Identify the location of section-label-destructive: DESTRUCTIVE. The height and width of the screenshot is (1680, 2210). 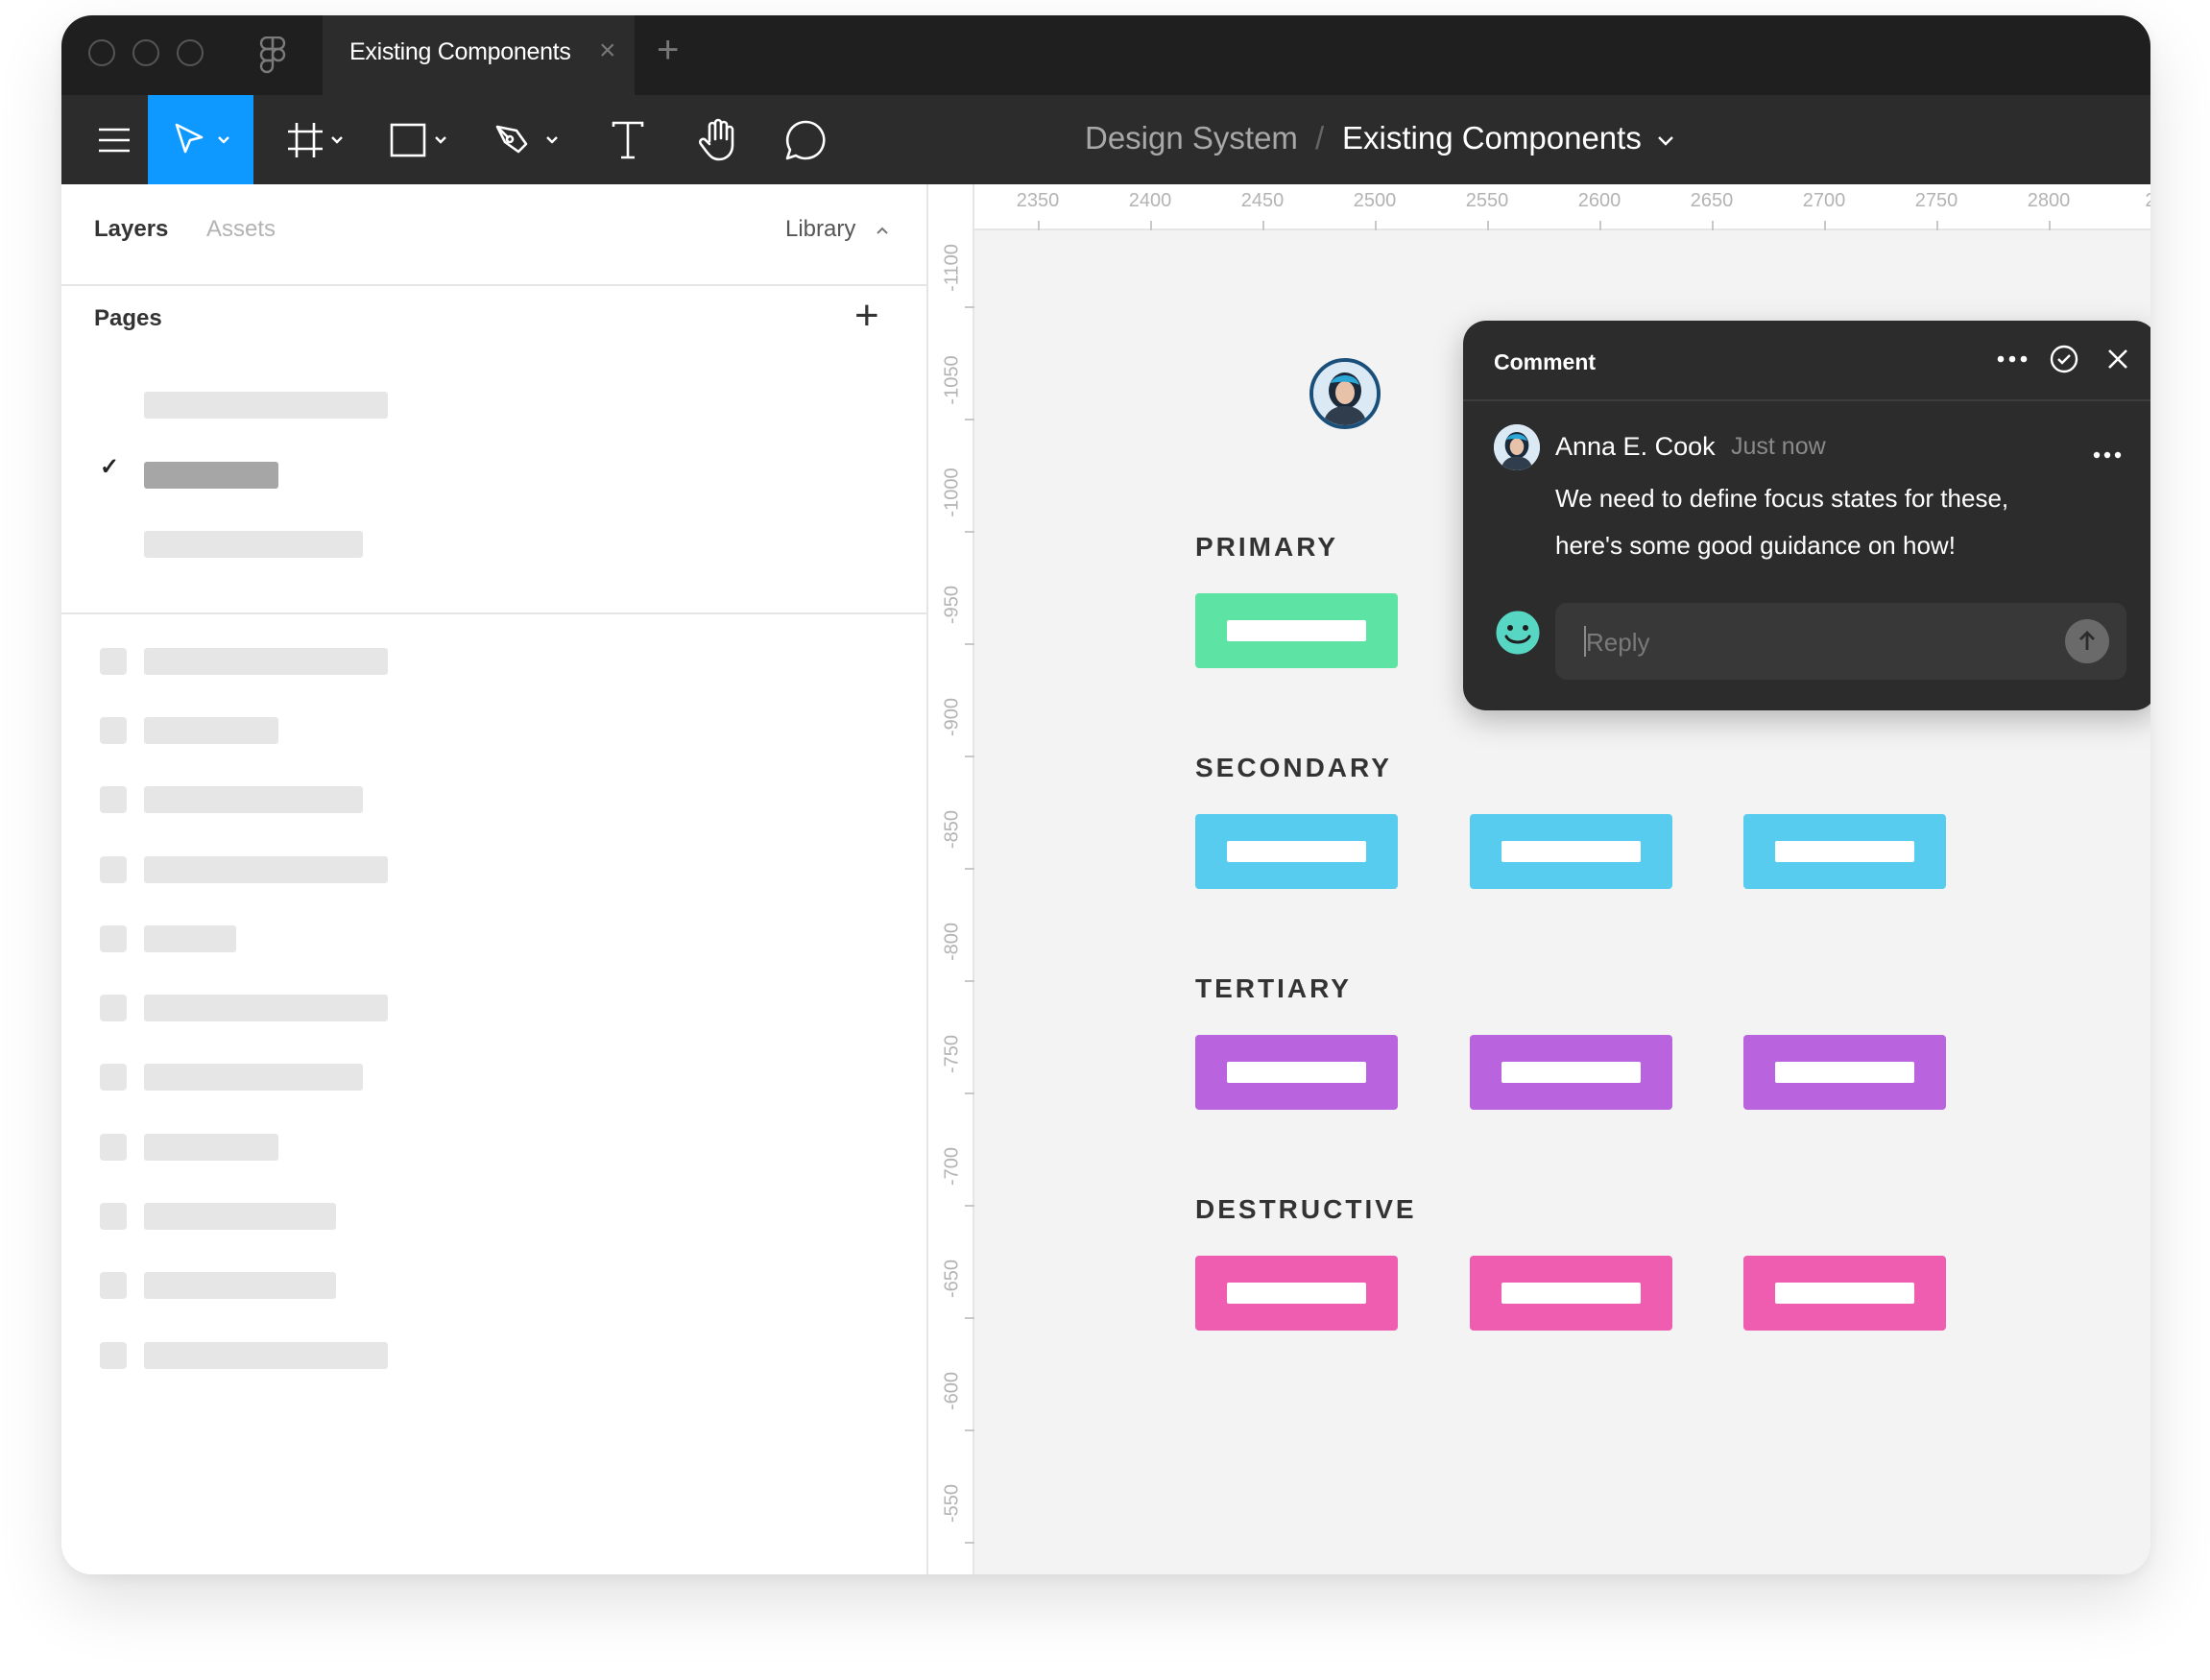
(1306, 1209).